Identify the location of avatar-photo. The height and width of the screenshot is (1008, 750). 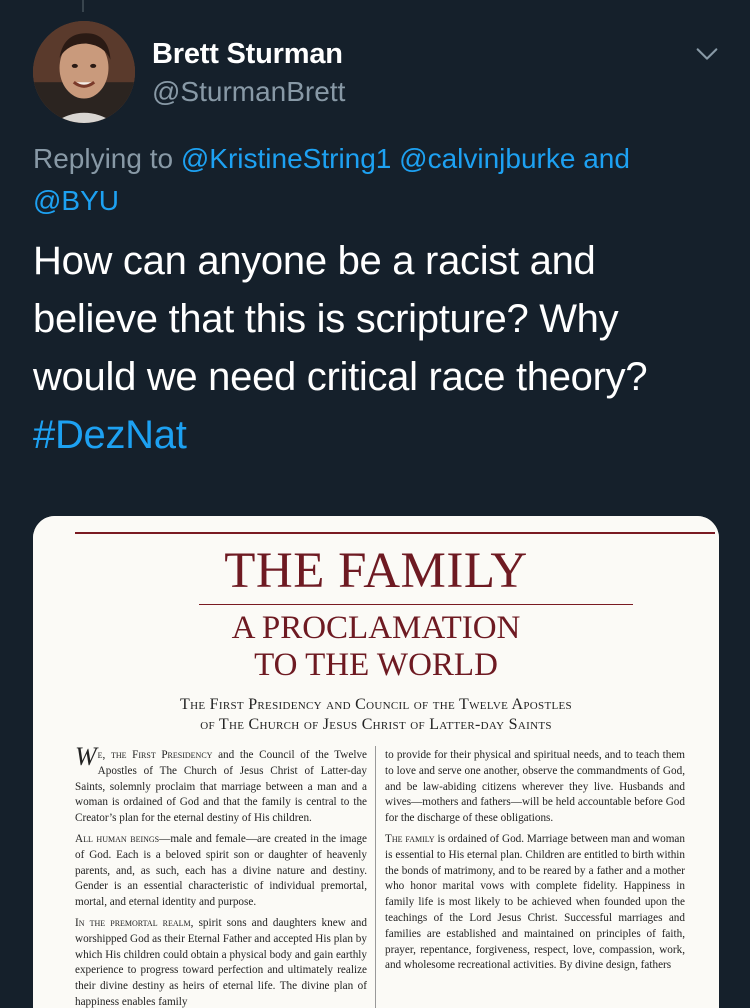
(84, 72).